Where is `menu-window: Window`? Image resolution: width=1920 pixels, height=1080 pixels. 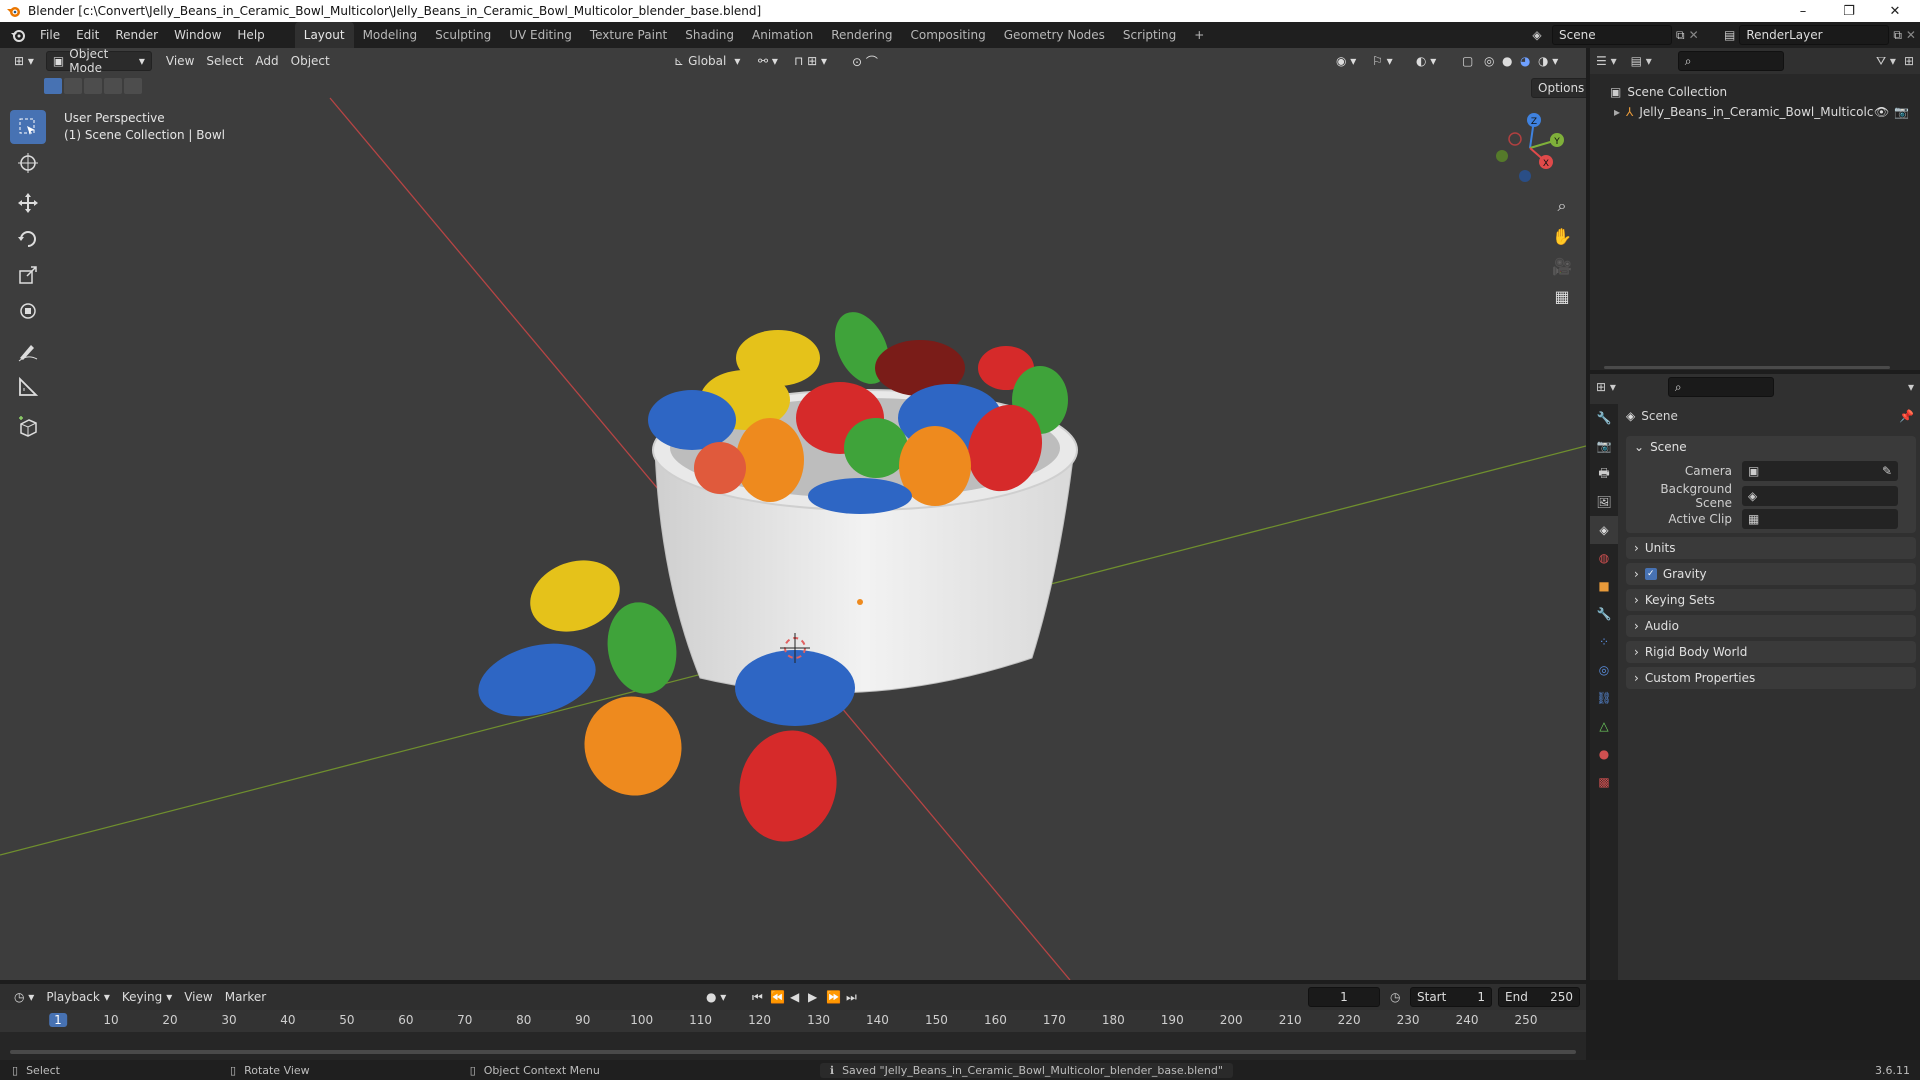
menu-window: Window is located at coordinates (197, 35).